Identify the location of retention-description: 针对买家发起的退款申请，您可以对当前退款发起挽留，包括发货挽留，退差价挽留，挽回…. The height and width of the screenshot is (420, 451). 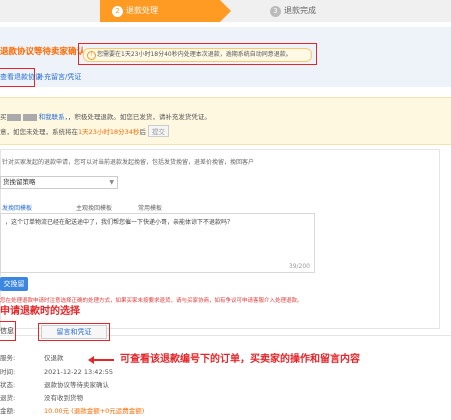
(128, 162).